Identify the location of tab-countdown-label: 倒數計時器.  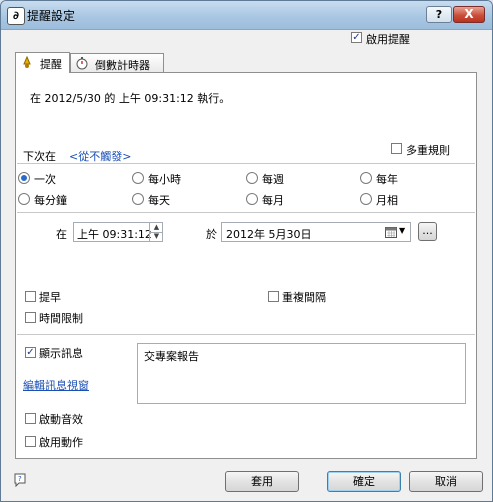
(122, 65).